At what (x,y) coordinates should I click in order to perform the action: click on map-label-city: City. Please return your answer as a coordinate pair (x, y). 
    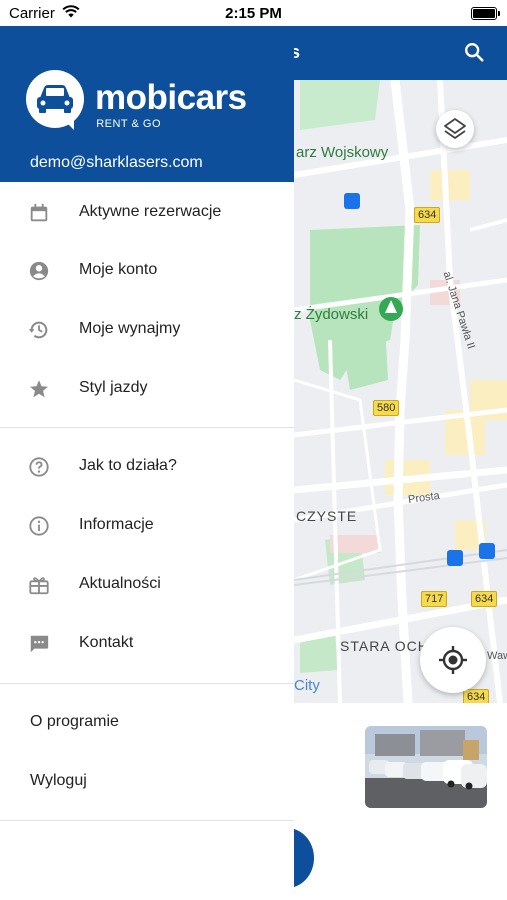
    Looking at the image, I should click on (307, 685).